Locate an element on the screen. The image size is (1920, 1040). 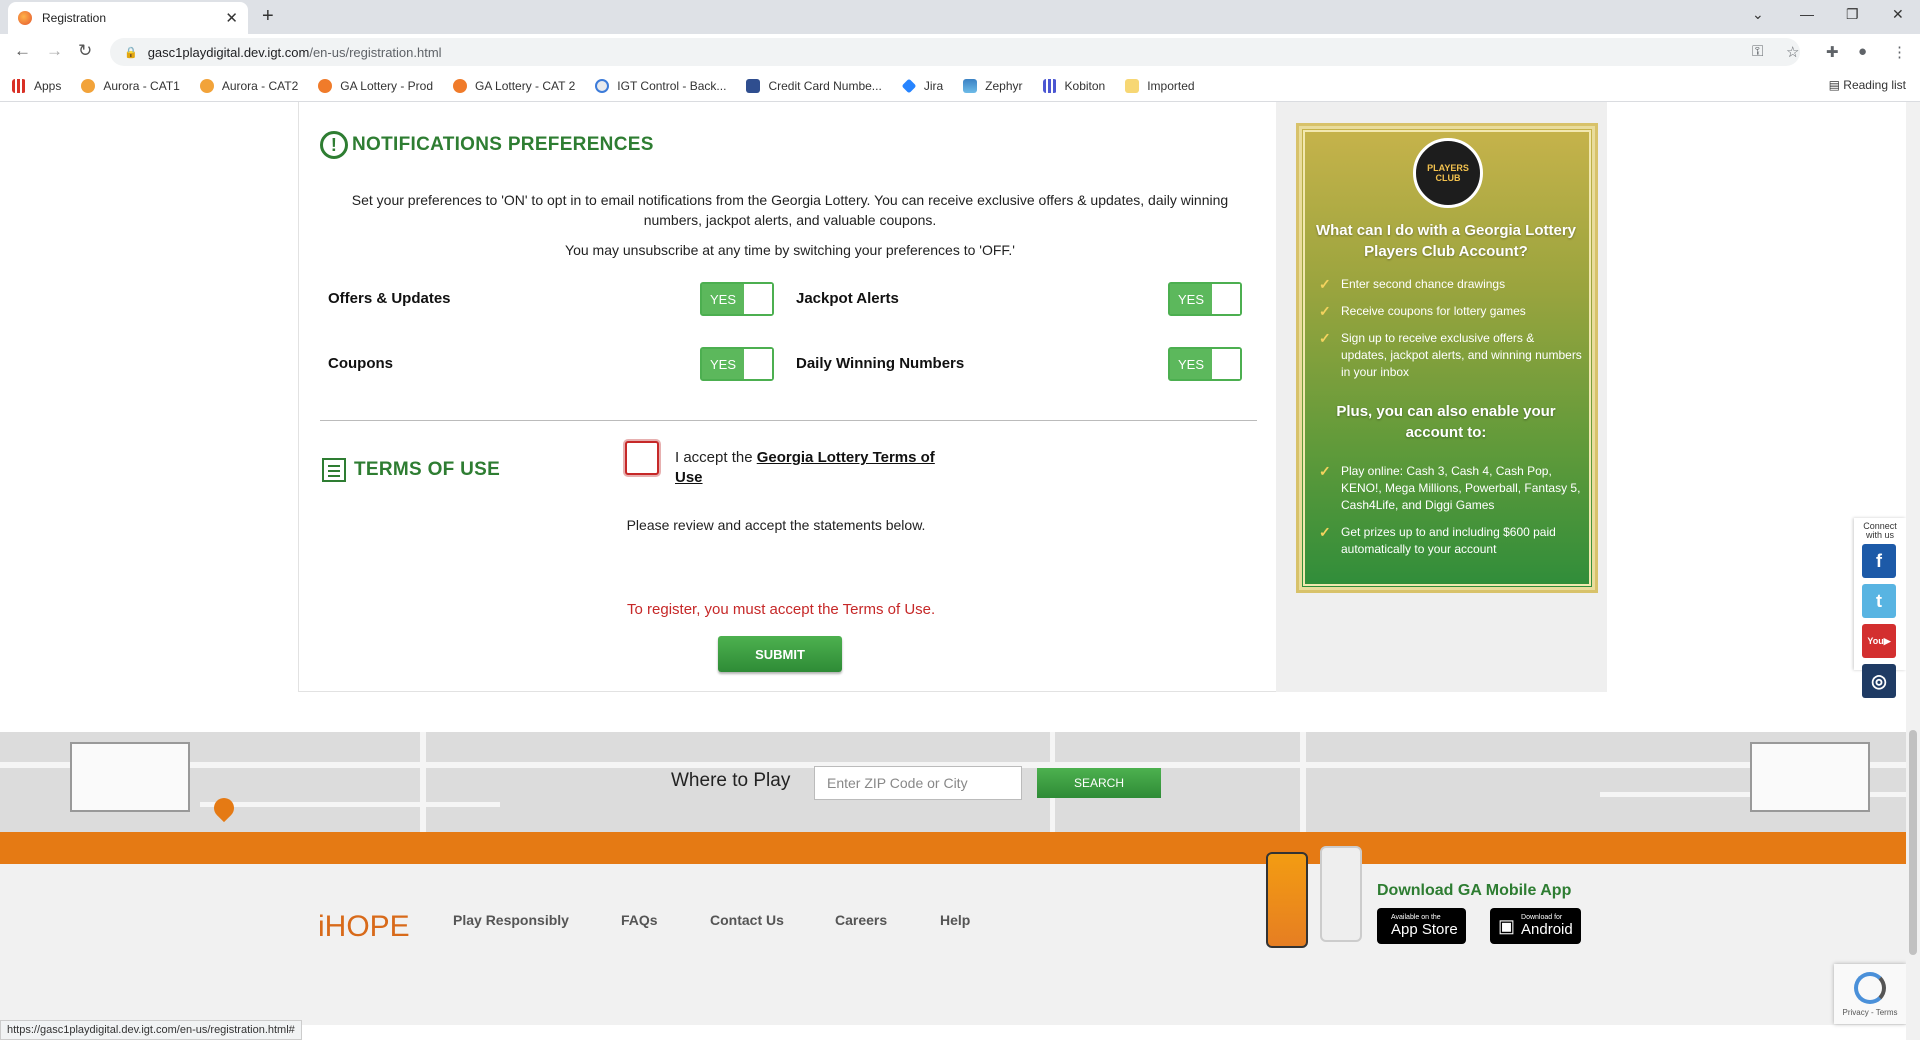
footer-link-play-responsibly: Play Responsibly is located at coordinates (511, 920).